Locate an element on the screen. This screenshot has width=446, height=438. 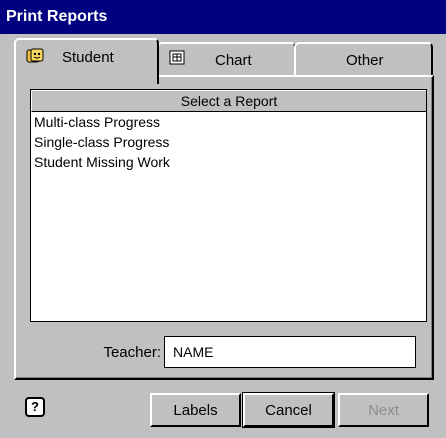
tab-chart: Chart is located at coordinates (226, 59).